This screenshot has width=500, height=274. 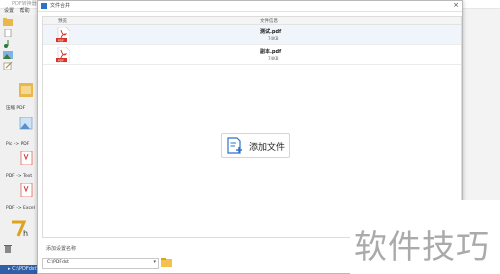 I want to click on column-file-info: 文件信息, so click(x=269, y=21).